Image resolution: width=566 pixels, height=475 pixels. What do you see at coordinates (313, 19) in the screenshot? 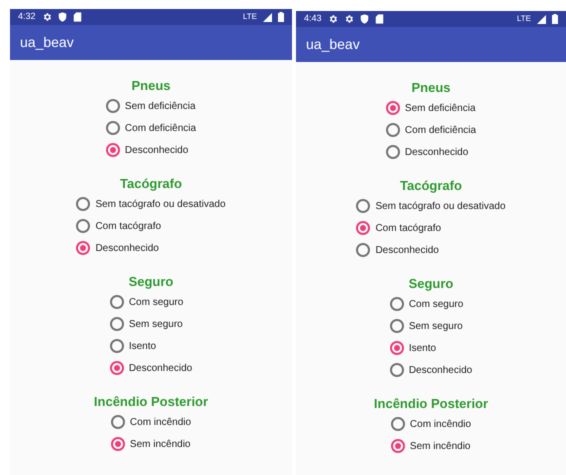
I see `status-time: 4:43` at bounding box center [313, 19].